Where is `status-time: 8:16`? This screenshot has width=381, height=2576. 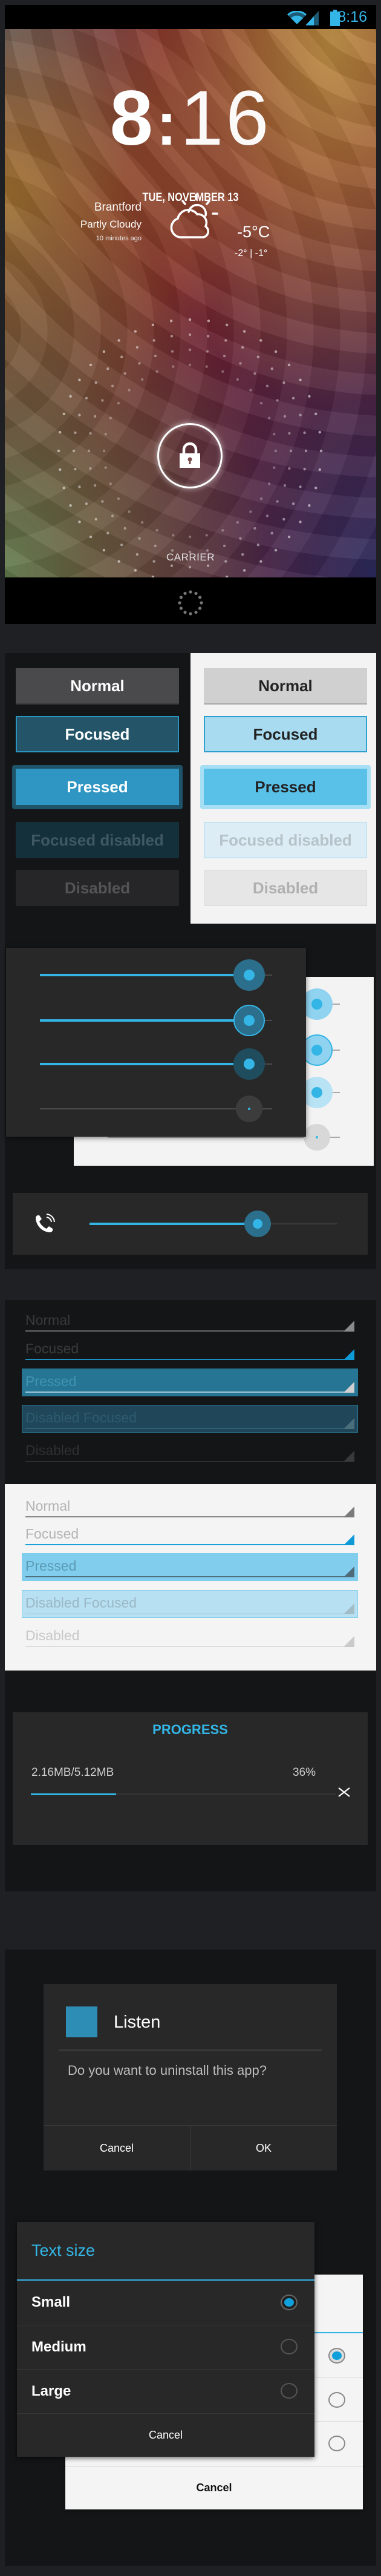 status-time: 8:16 is located at coordinates (352, 16).